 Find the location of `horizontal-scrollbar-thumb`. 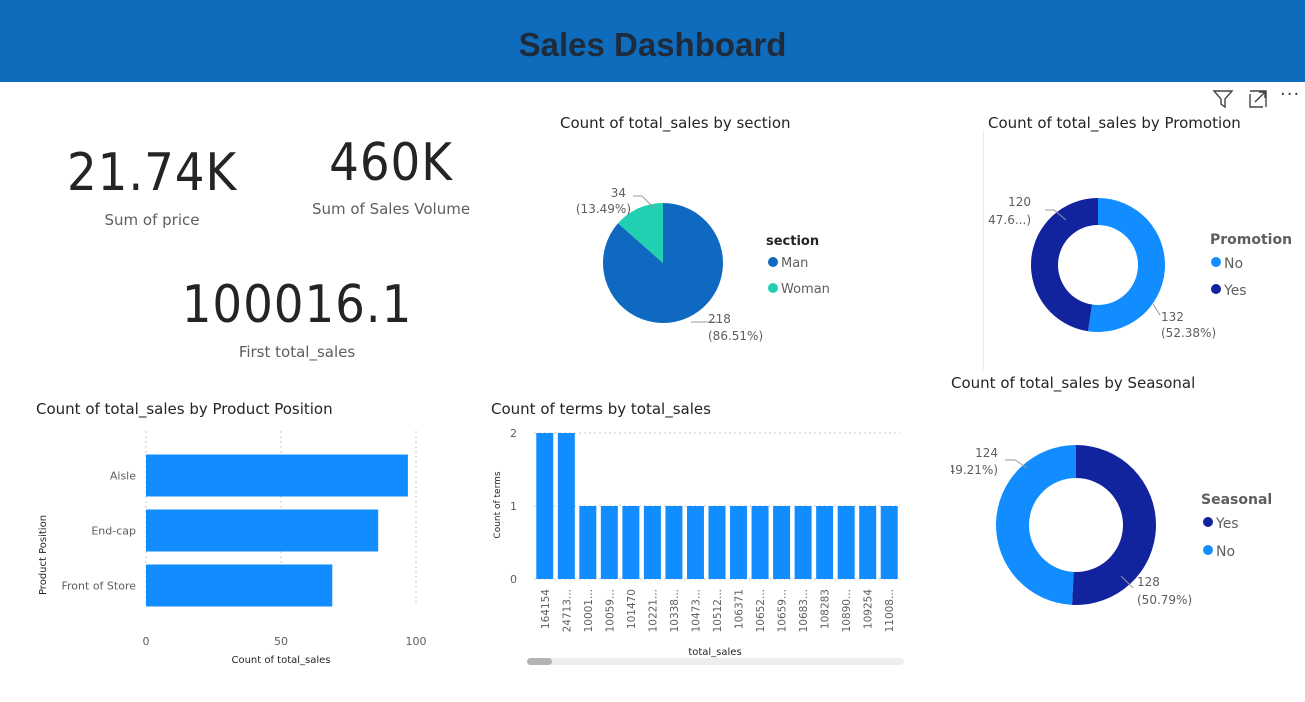

horizontal-scrollbar-thumb is located at coordinates (539, 661).